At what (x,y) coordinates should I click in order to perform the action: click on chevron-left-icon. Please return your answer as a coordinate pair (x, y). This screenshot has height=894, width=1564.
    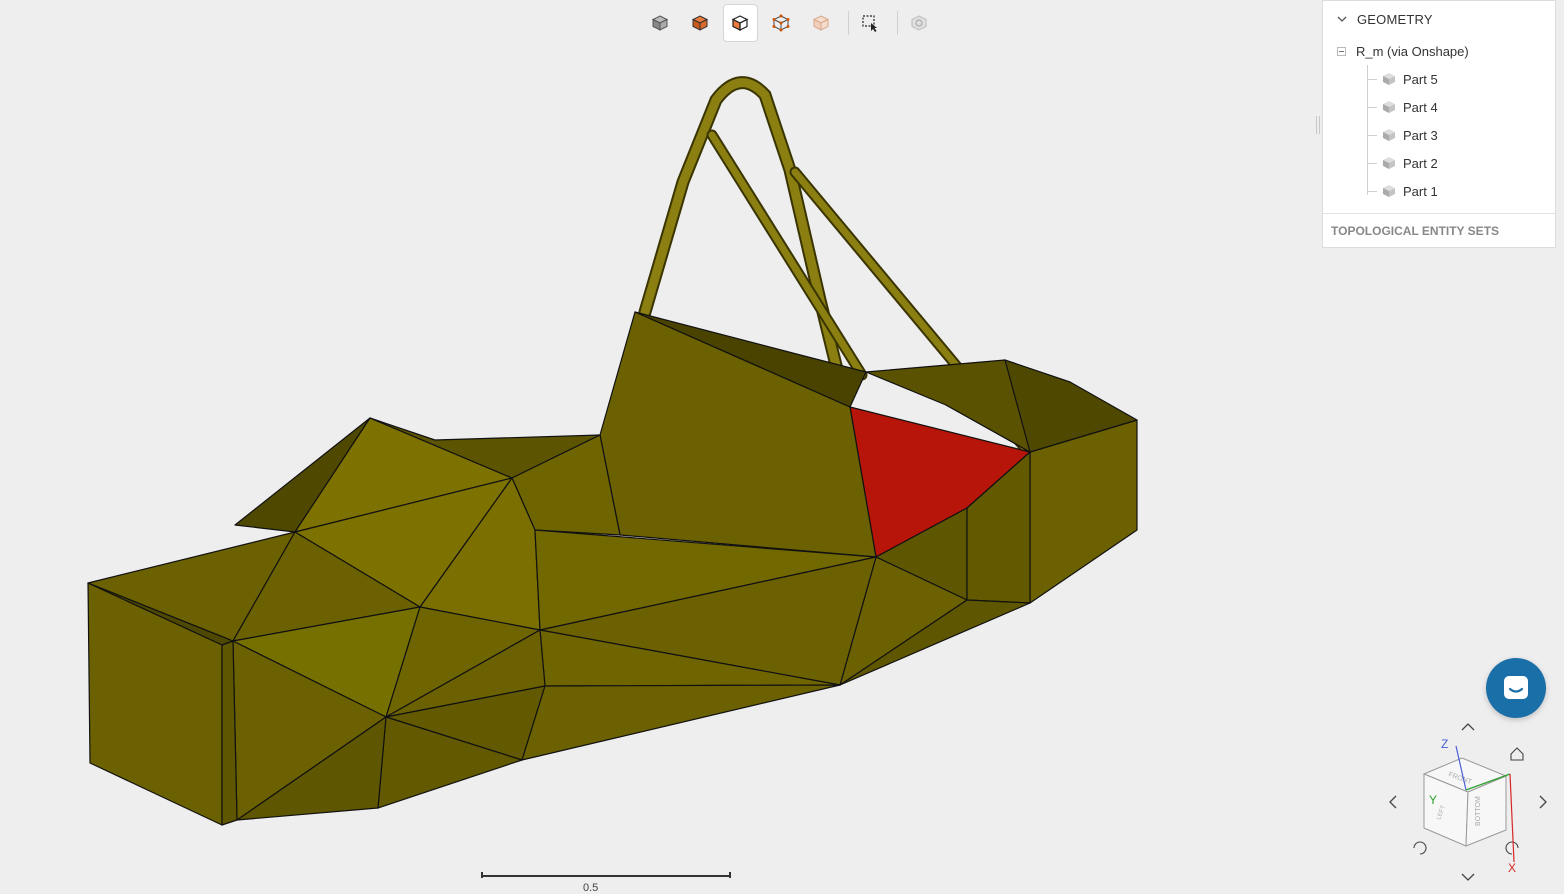
    Looking at the image, I should click on (1393, 802).